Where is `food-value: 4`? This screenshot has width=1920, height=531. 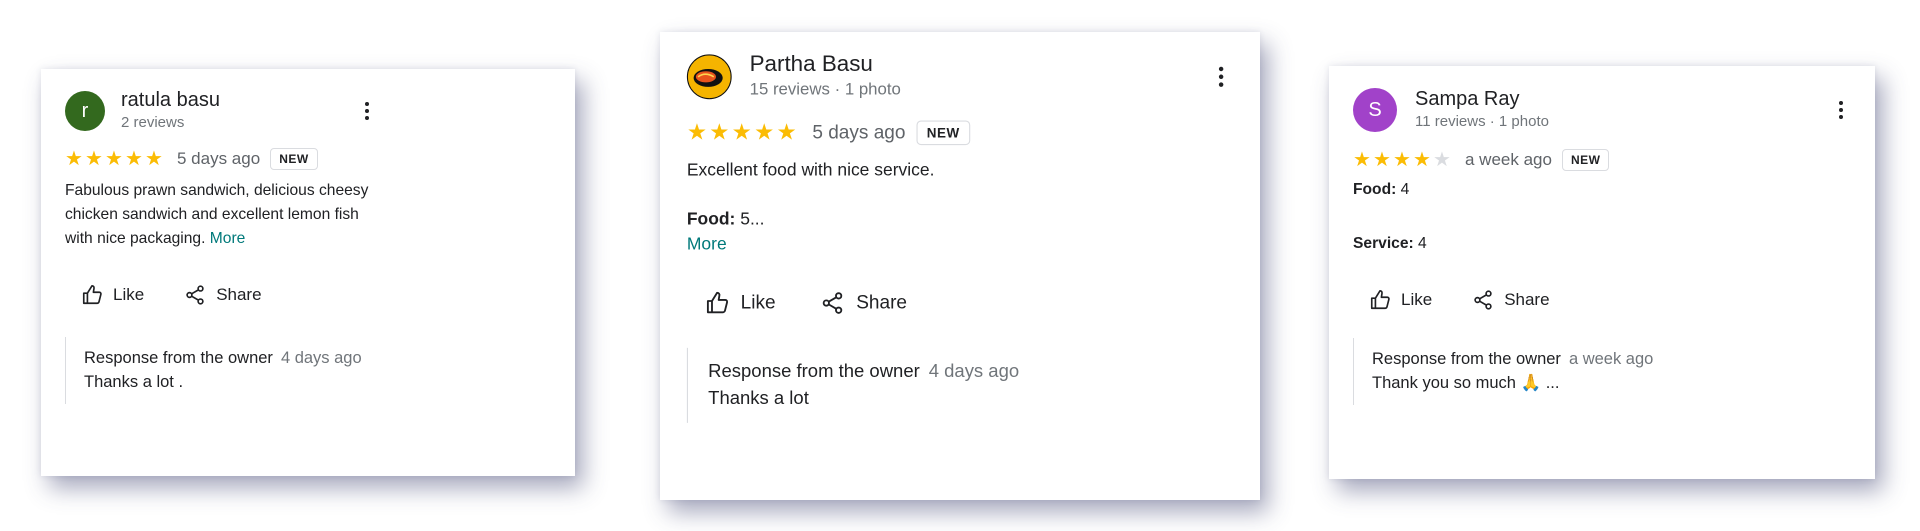 food-value: 4 is located at coordinates (1405, 189).